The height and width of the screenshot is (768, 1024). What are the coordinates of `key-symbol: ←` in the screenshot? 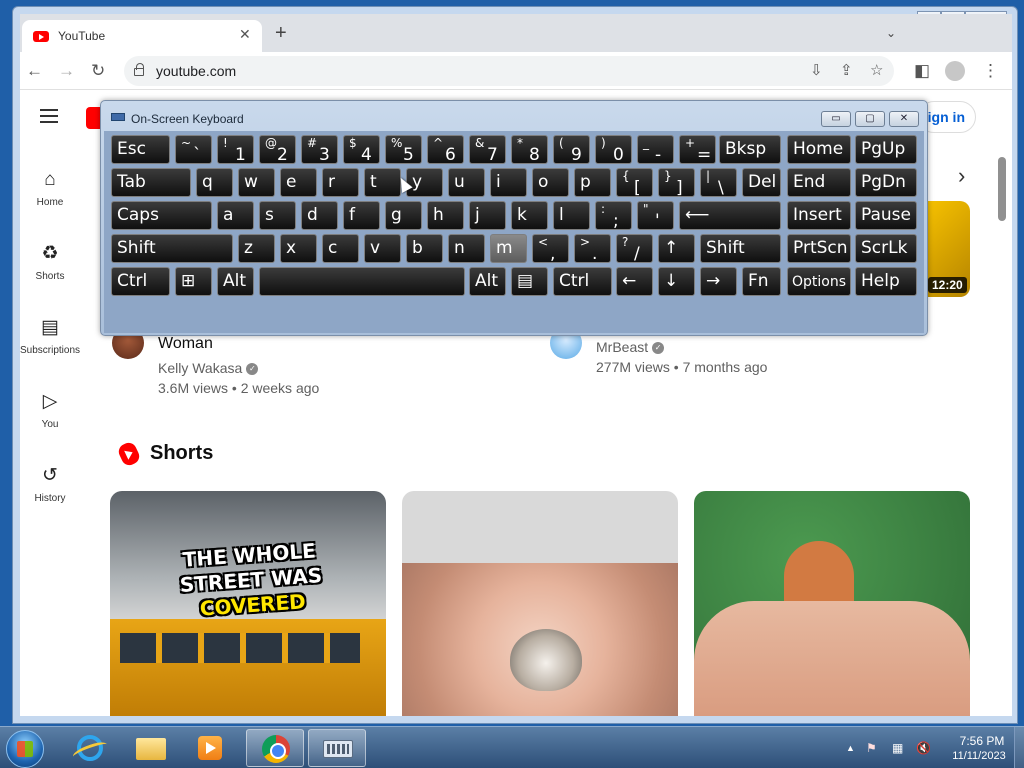 It's located at (634, 281).